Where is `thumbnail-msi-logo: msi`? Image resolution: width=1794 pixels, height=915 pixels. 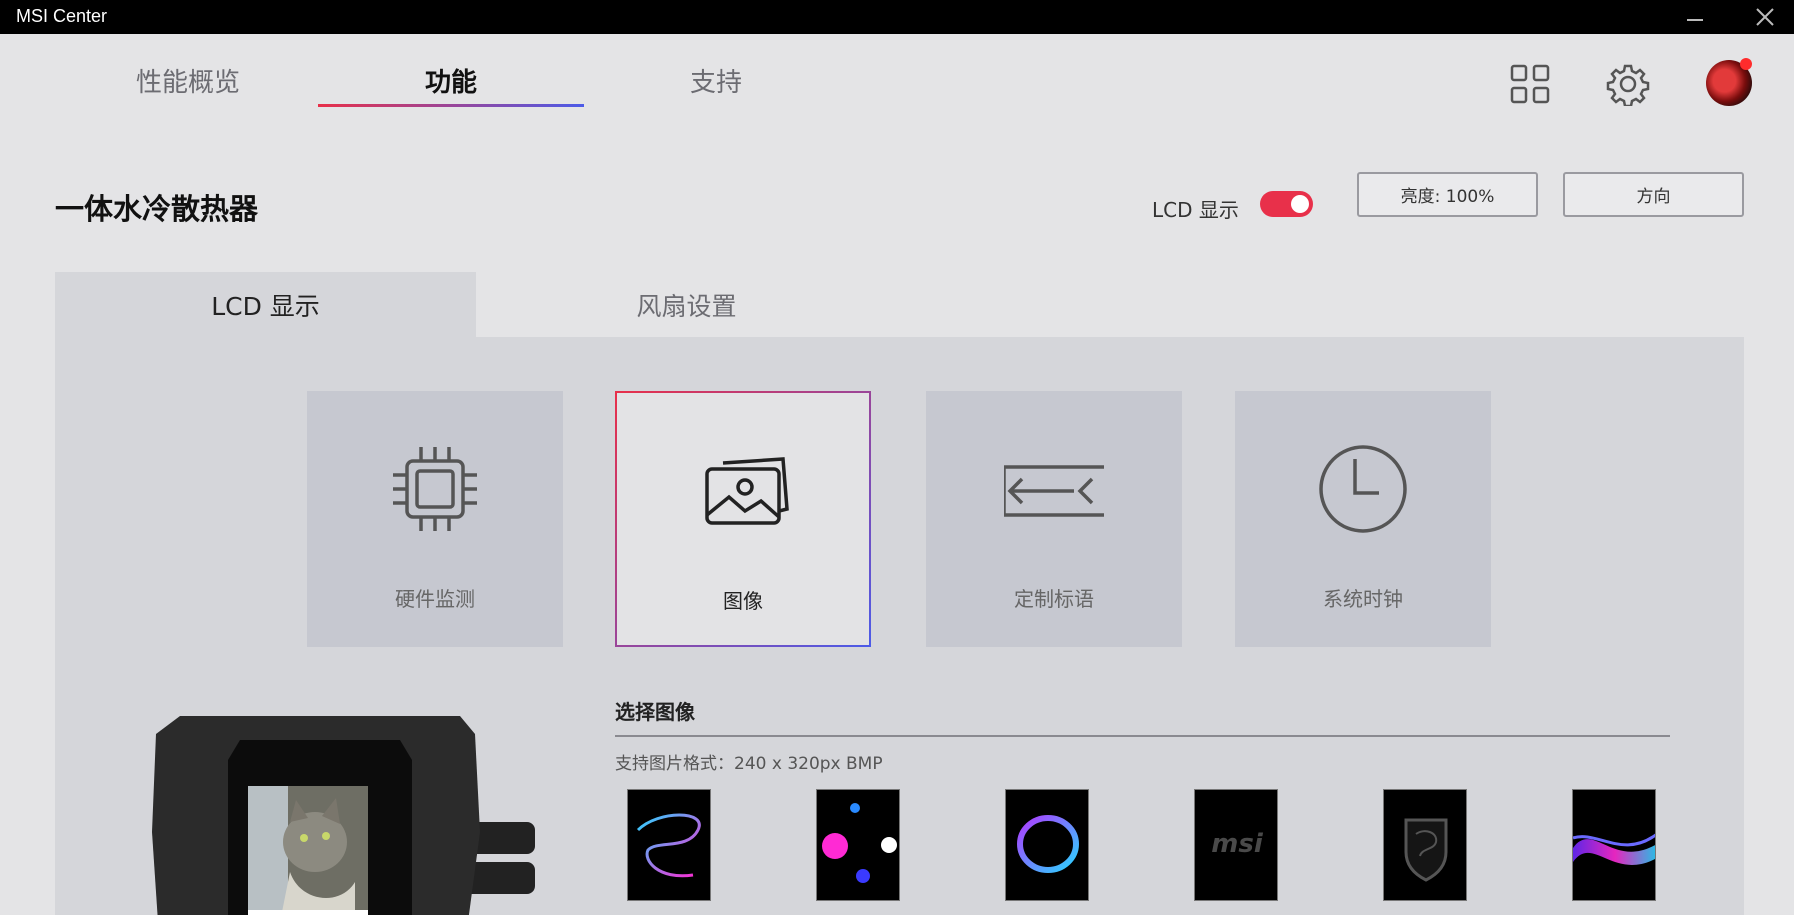
thumbnail-msi-logo: msi is located at coordinates (1236, 845).